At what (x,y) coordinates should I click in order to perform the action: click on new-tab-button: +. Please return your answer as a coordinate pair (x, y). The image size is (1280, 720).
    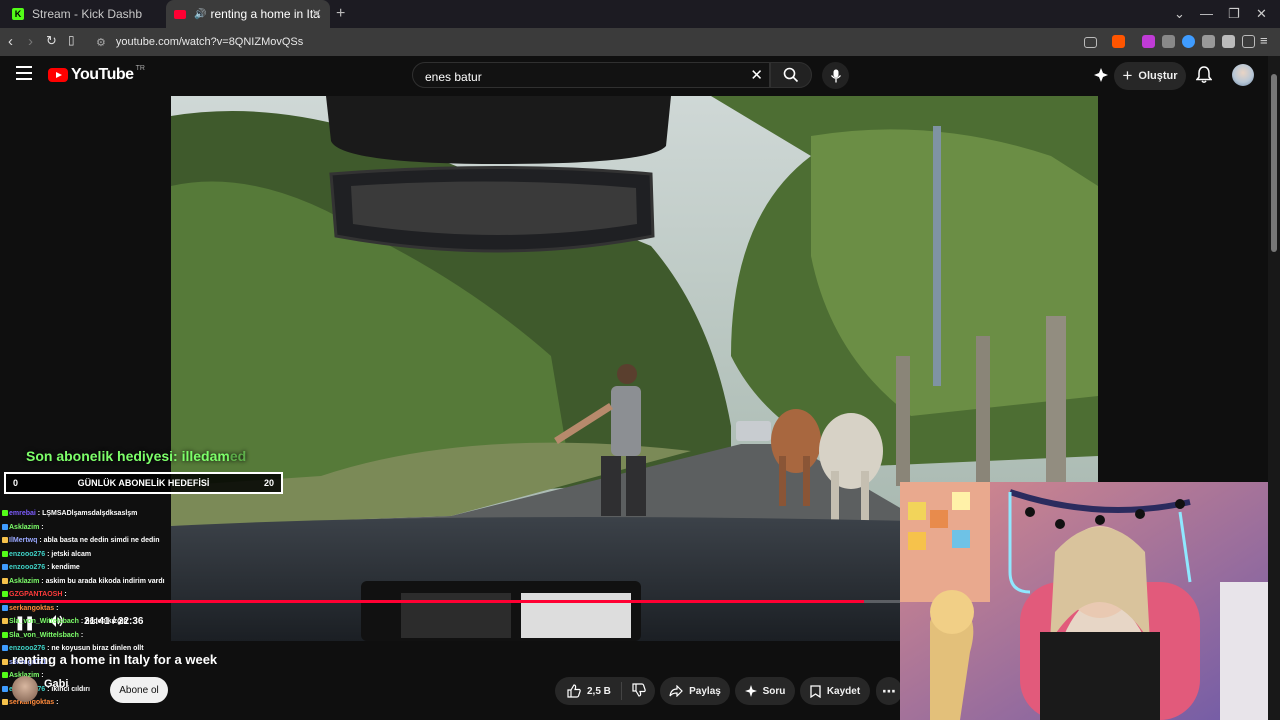
    Looking at the image, I should click on (340, 14).